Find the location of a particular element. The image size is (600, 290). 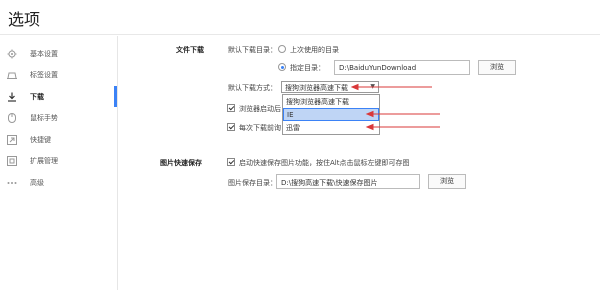

download-method-select: 搜狗浏览器高速下载 ▼ is located at coordinates (330, 87).